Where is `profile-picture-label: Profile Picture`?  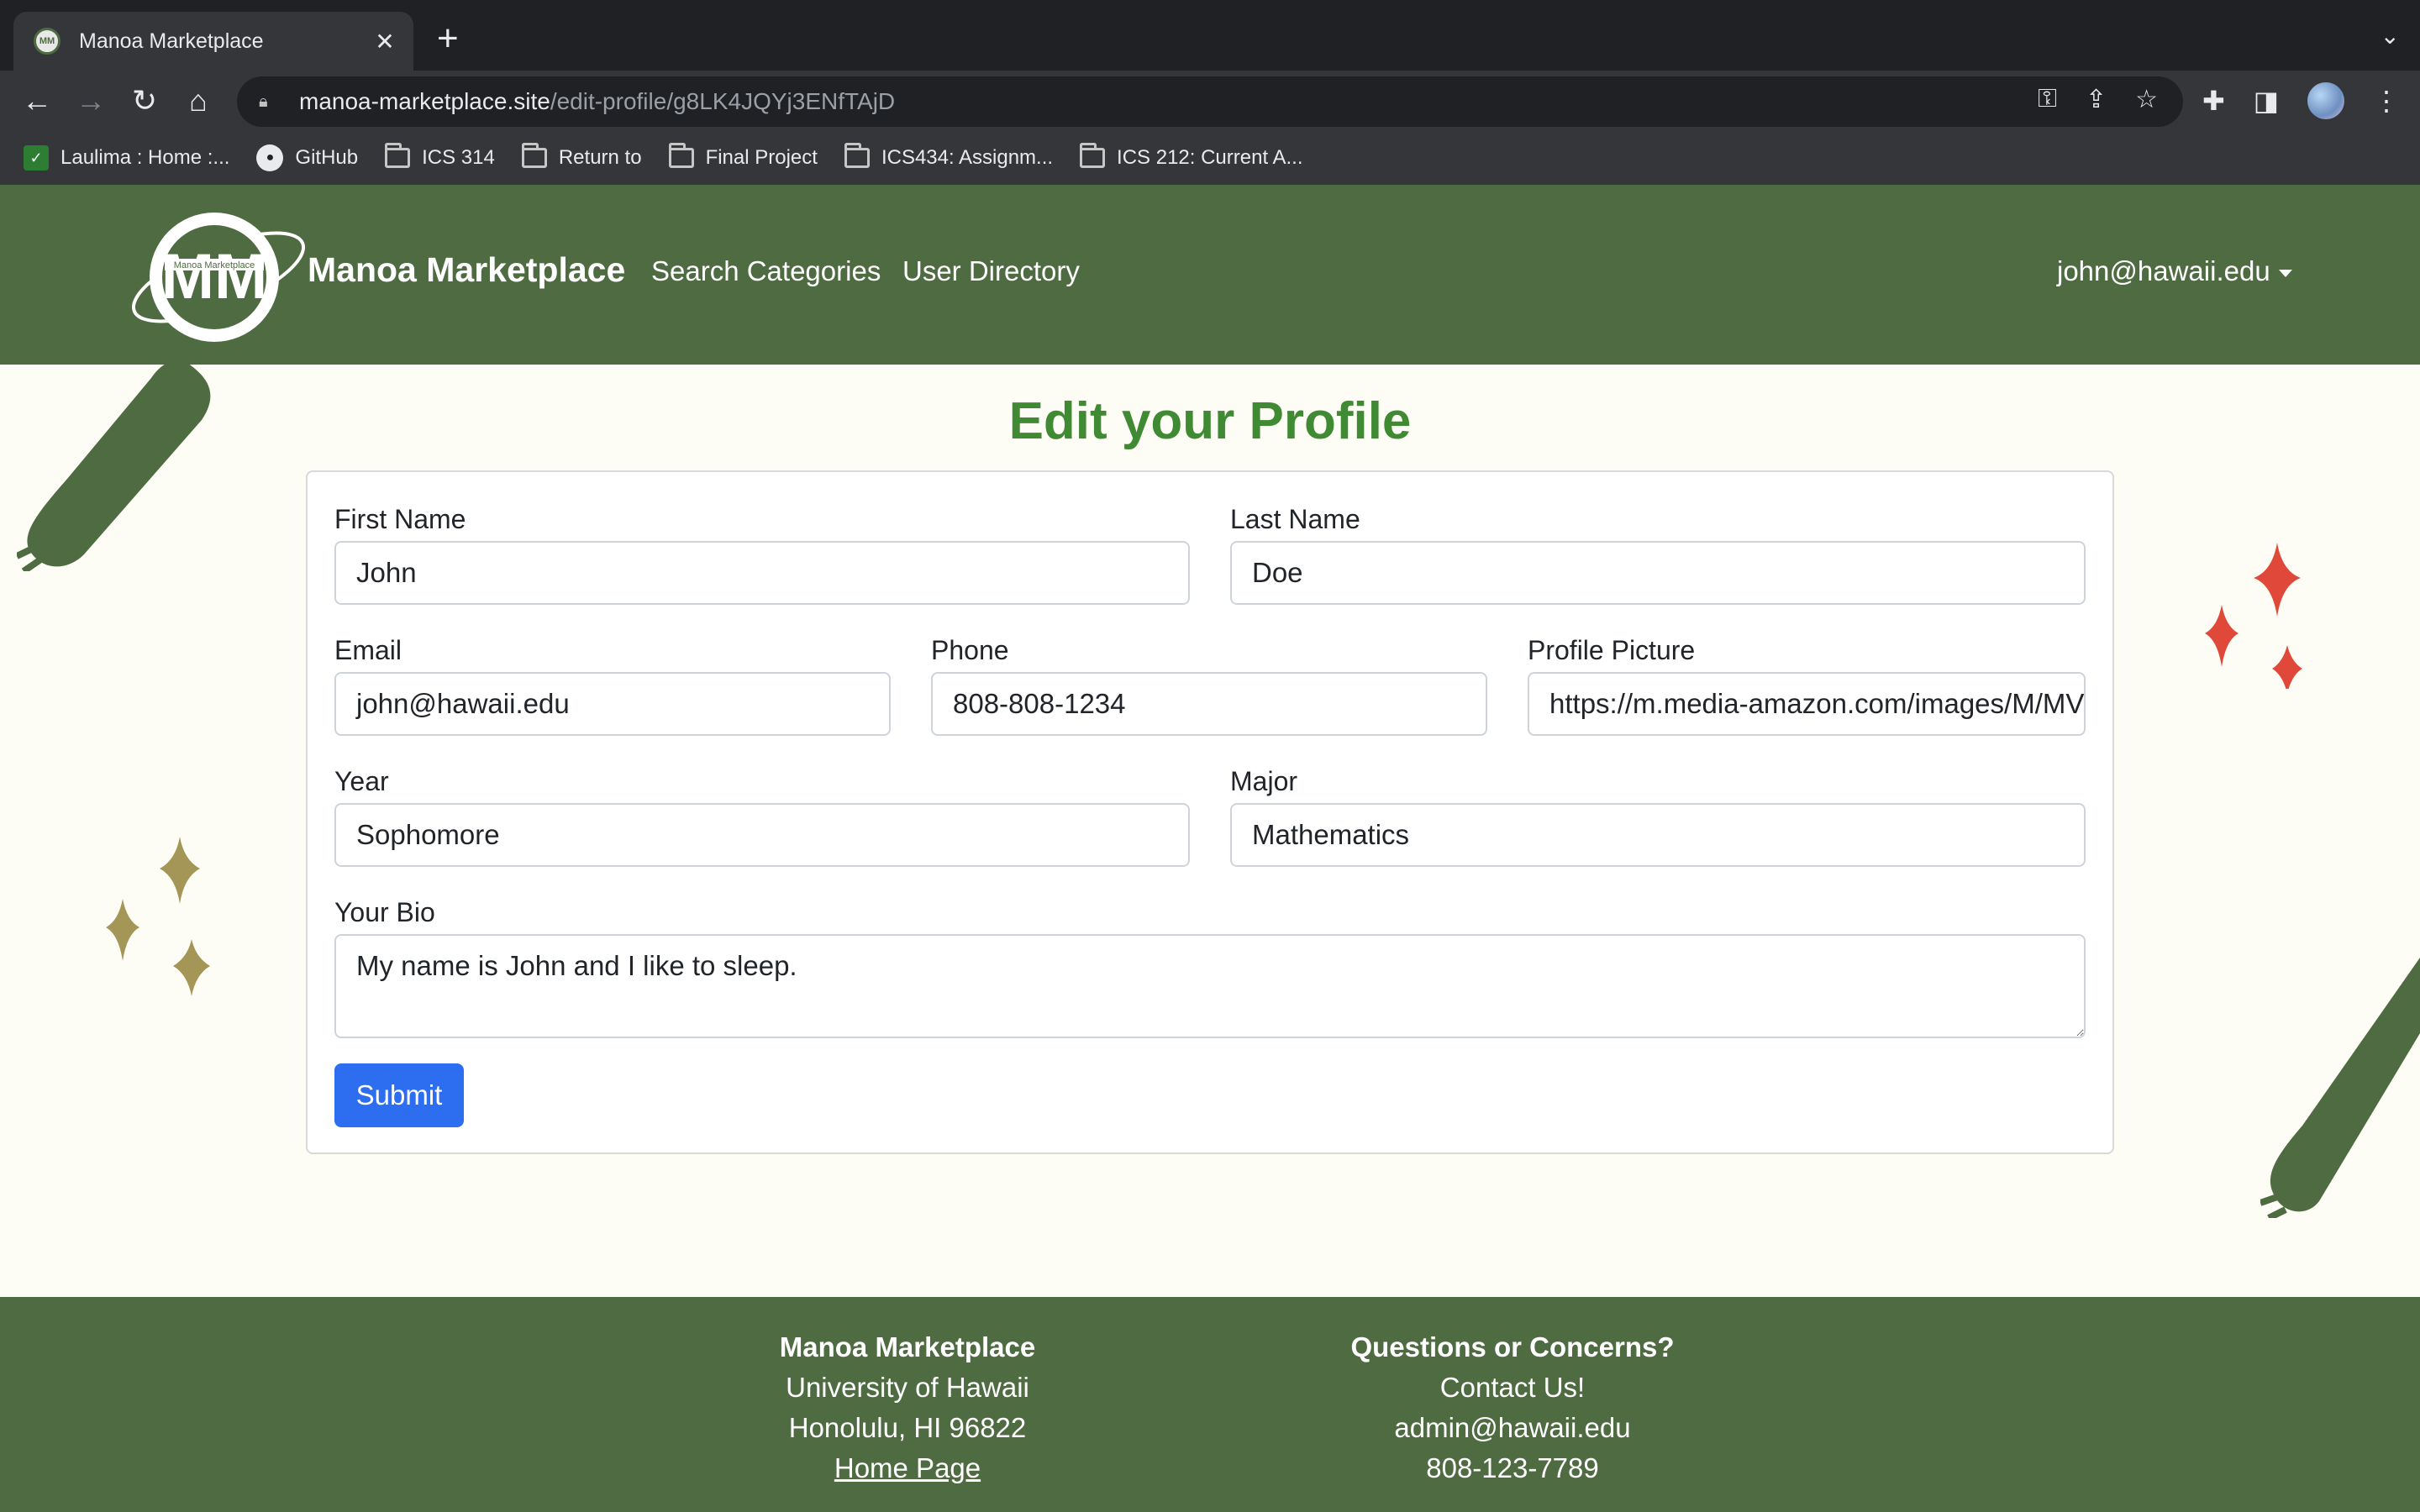
profile-picture-label: Profile Picture is located at coordinates (1612, 650).